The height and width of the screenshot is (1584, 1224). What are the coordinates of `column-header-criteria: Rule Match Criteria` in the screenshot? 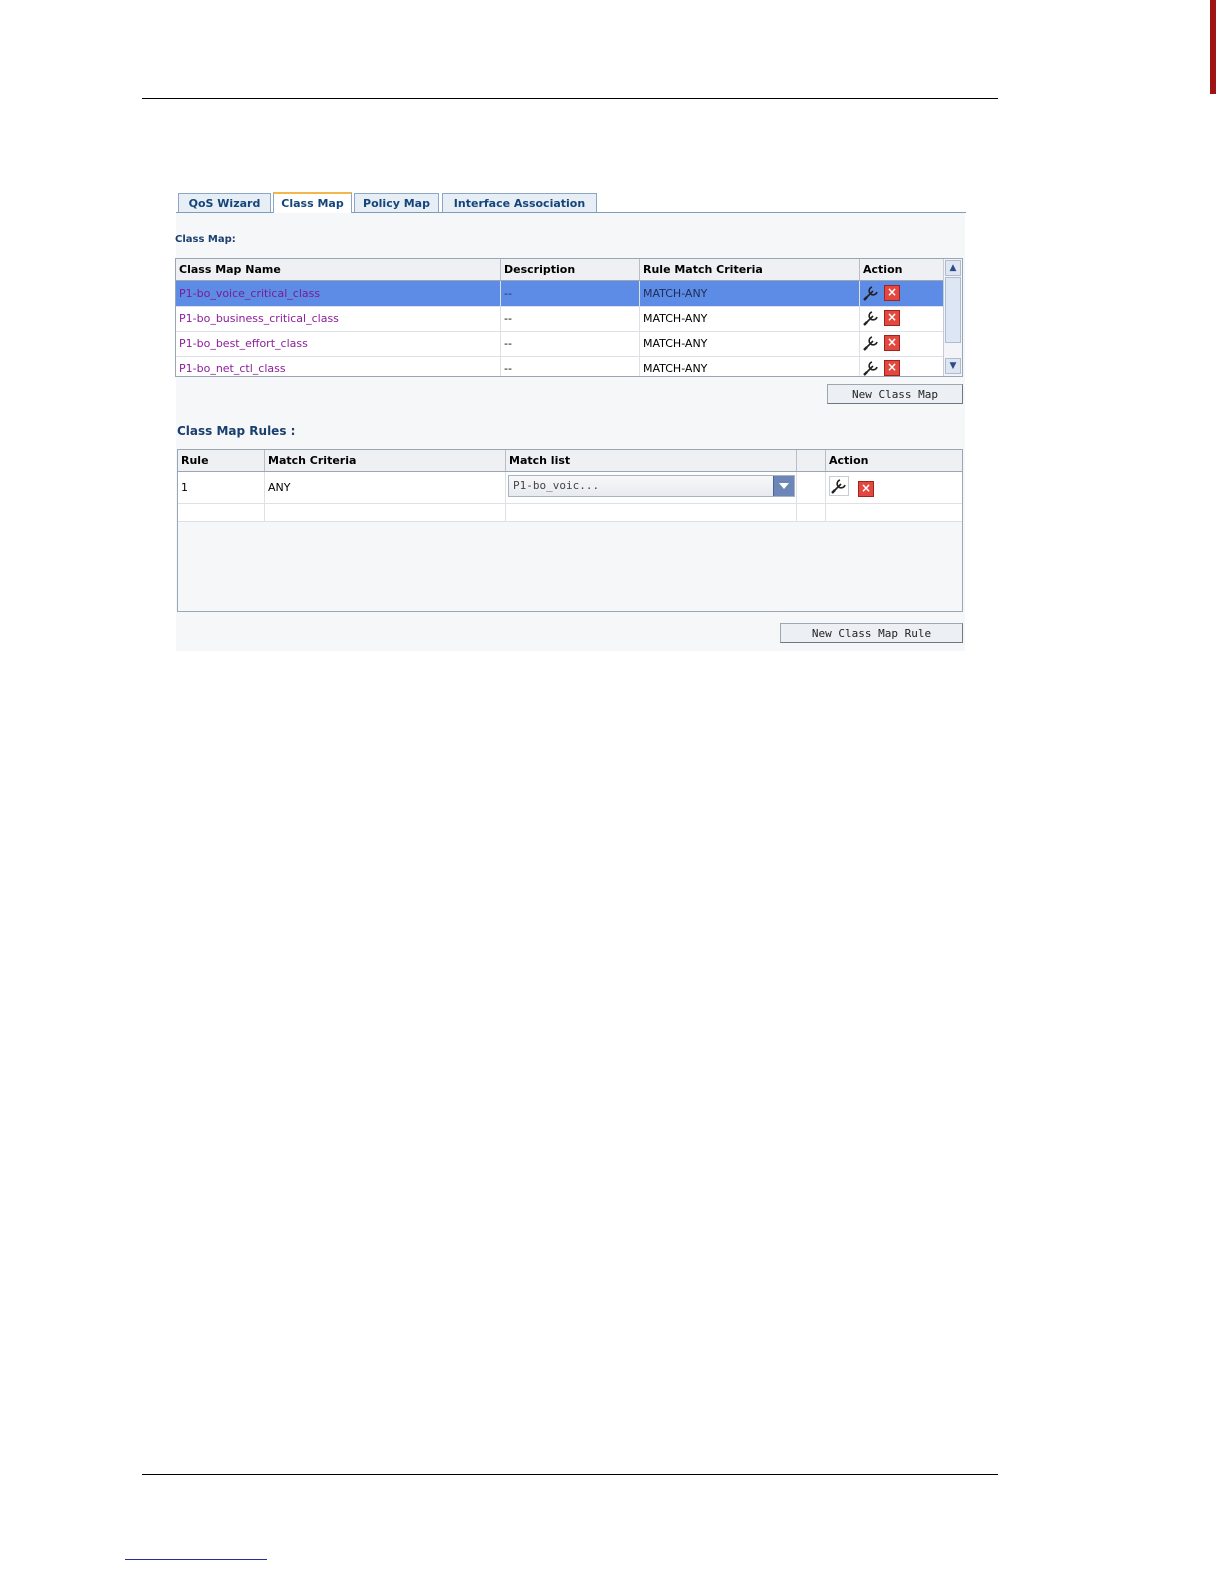 It's located at (750, 269).